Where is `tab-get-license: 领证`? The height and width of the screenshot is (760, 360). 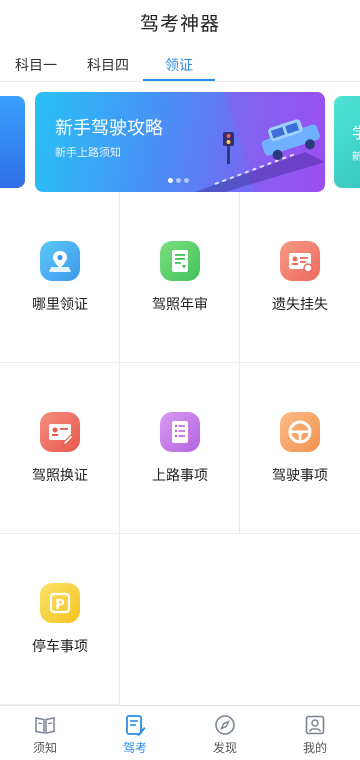
tab-get-license: 领证 is located at coordinates (179, 66).